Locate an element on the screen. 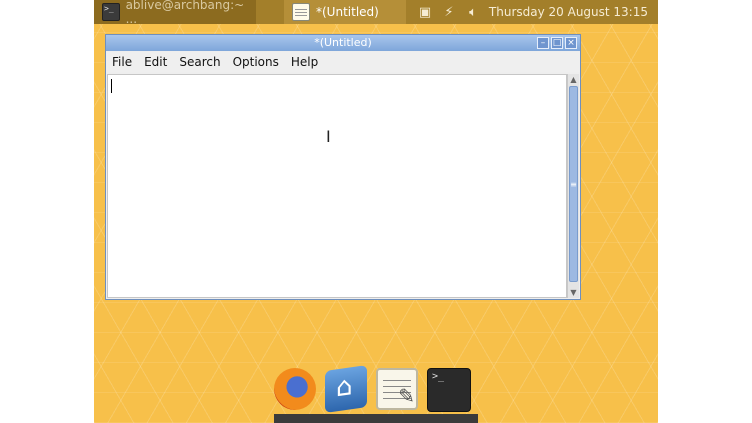 The height and width of the screenshot is (423, 752). display-icon: ▣ is located at coordinates (425, 12).